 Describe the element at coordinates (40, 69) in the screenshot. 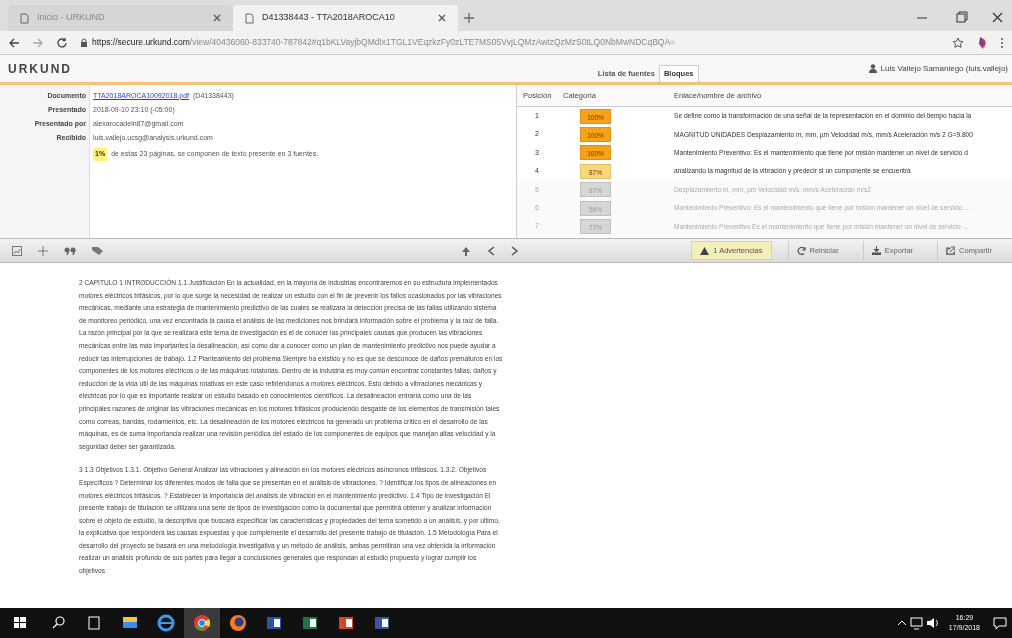

I see `urkund-logo: URKUND` at that location.